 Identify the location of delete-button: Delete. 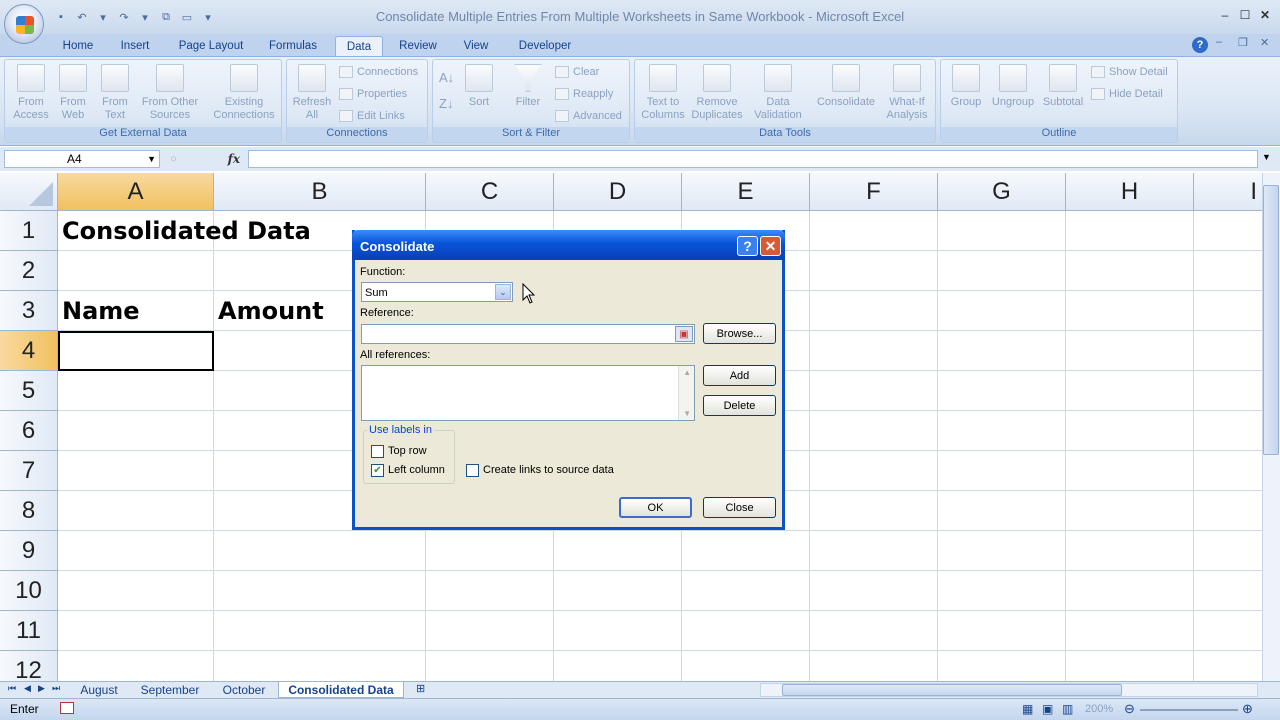
(739, 405).